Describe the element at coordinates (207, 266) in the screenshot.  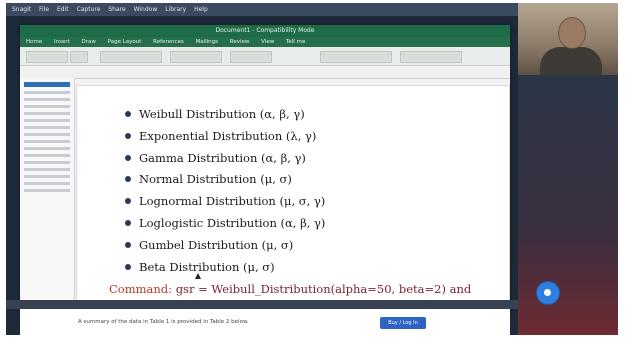
I see `bullet-text: Beta Distribution (μ, σ)` at that location.